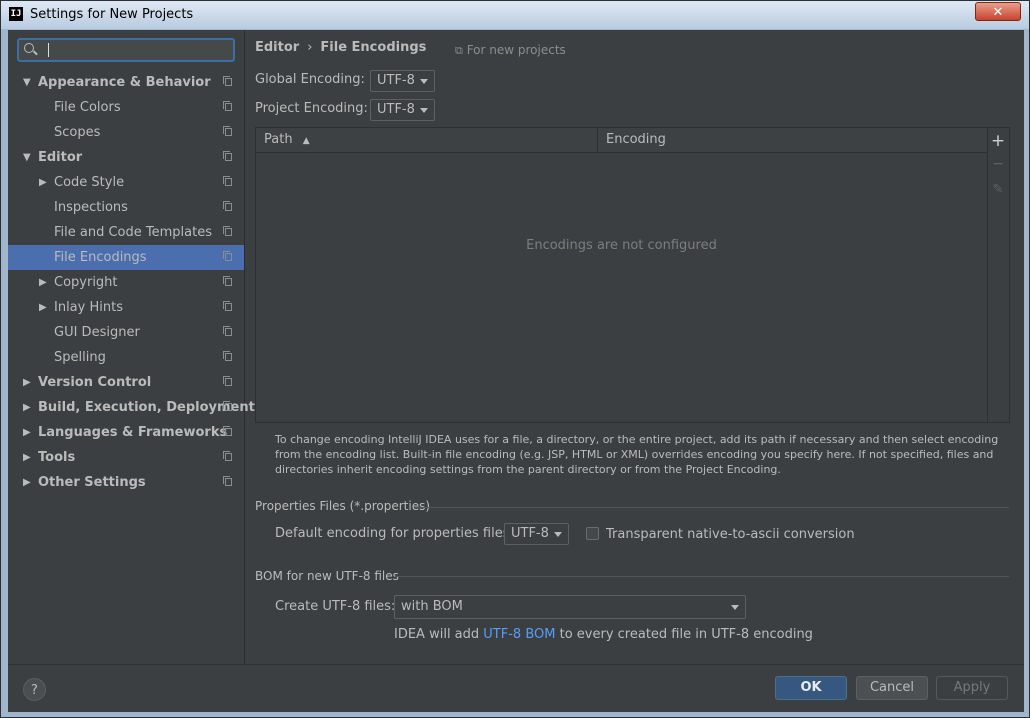 This screenshot has height=718, width=1030. What do you see at coordinates (77, 132) in the screenshot?
I see `sidebar-item-label: Scopes` at bounding box center [77, 132].